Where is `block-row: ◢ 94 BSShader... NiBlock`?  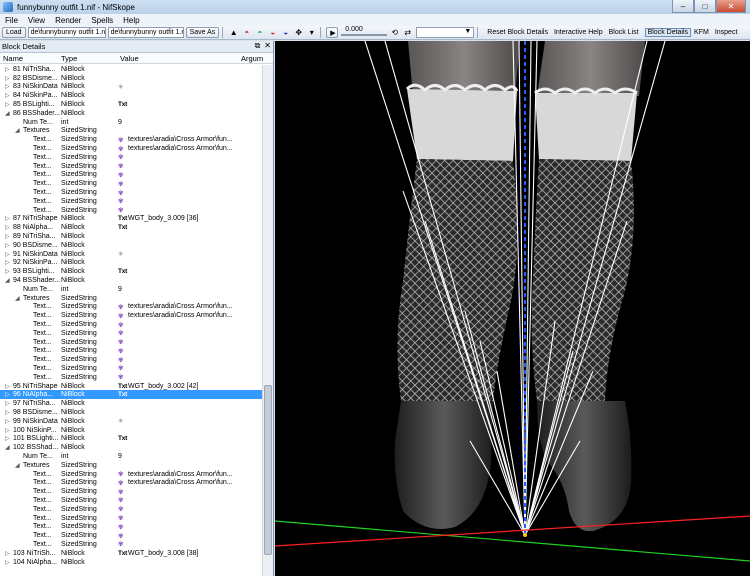
block-row: ◢ 94 BSShader... NiBlock is located at coordinates (131, 280).